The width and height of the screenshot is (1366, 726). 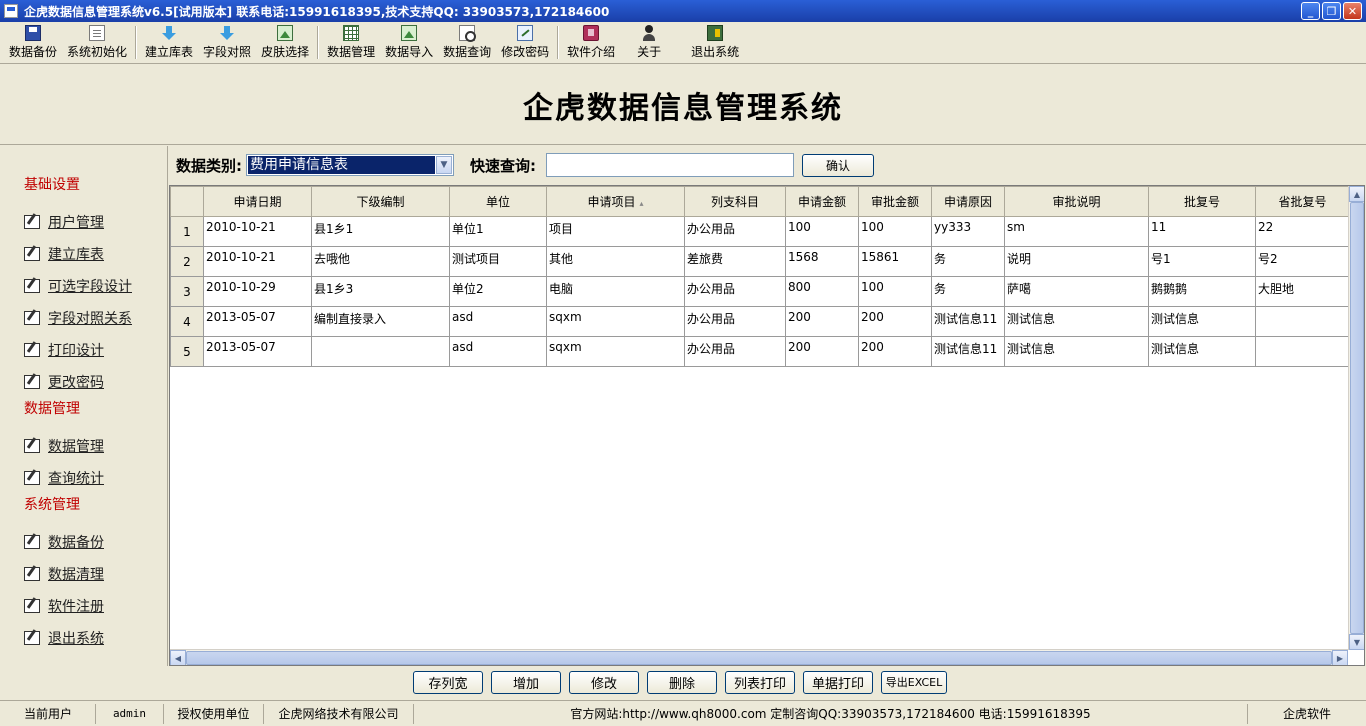 I want to click on table-cell: 说明, so click(x=1076, y=261).